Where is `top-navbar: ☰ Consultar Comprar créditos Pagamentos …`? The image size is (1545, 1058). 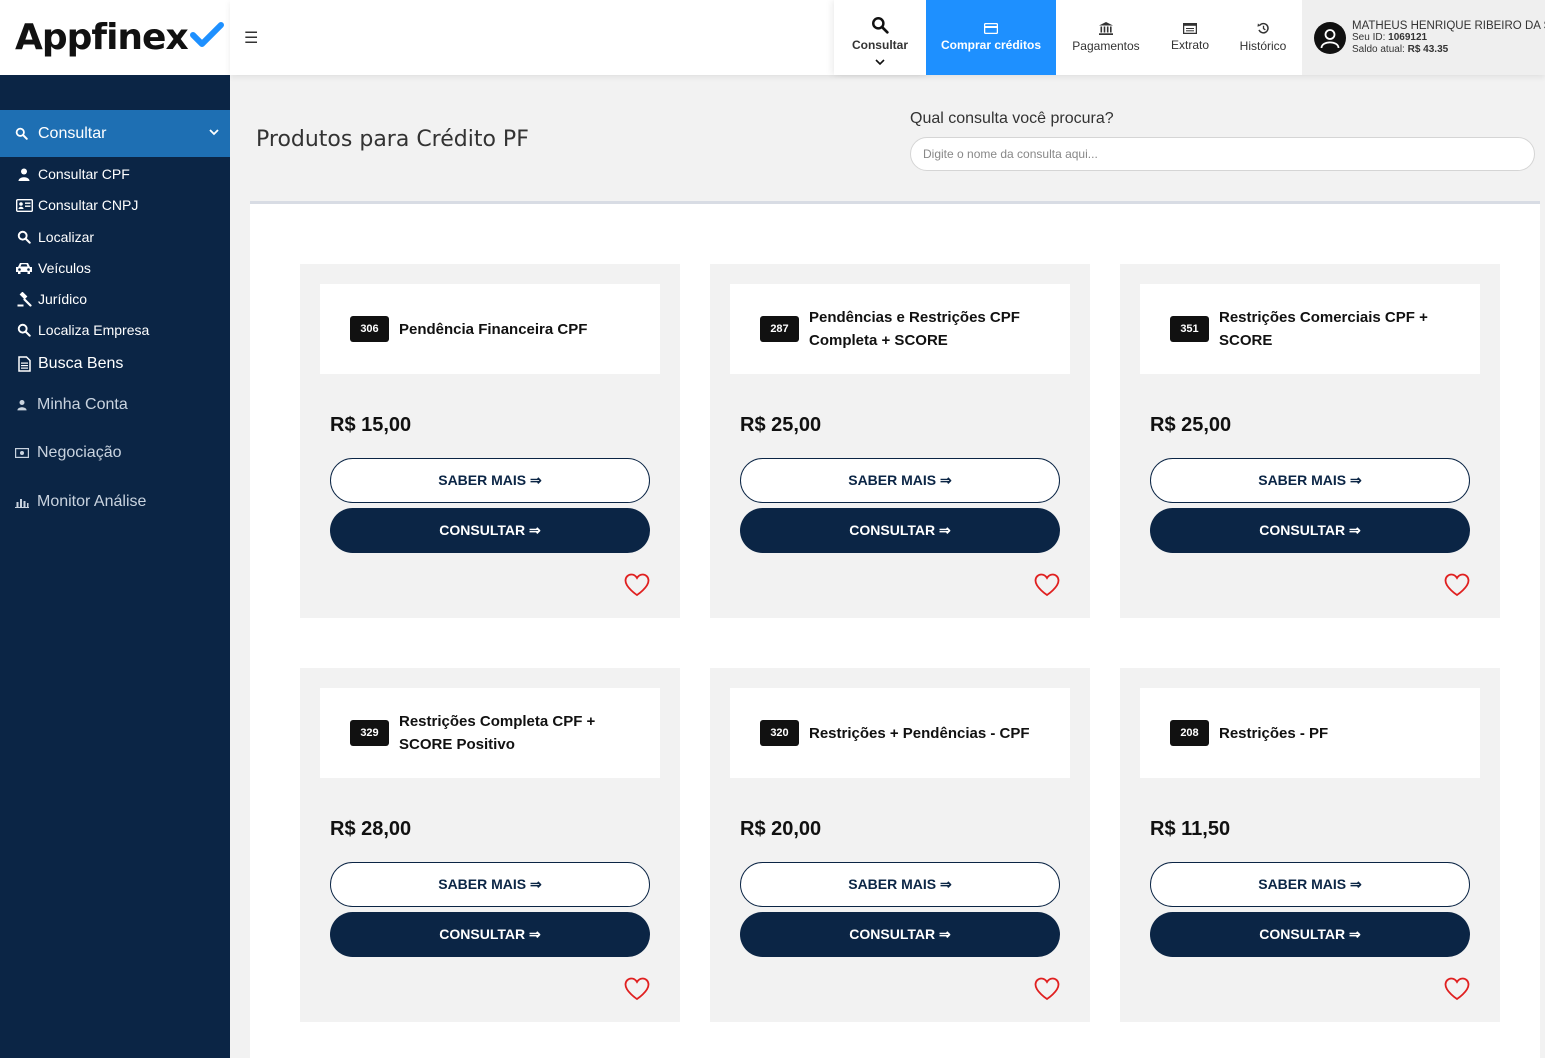
top-navbar: ☰ Consultar Comprar créditos Pagamentos … is located at coordinates (887, 37).